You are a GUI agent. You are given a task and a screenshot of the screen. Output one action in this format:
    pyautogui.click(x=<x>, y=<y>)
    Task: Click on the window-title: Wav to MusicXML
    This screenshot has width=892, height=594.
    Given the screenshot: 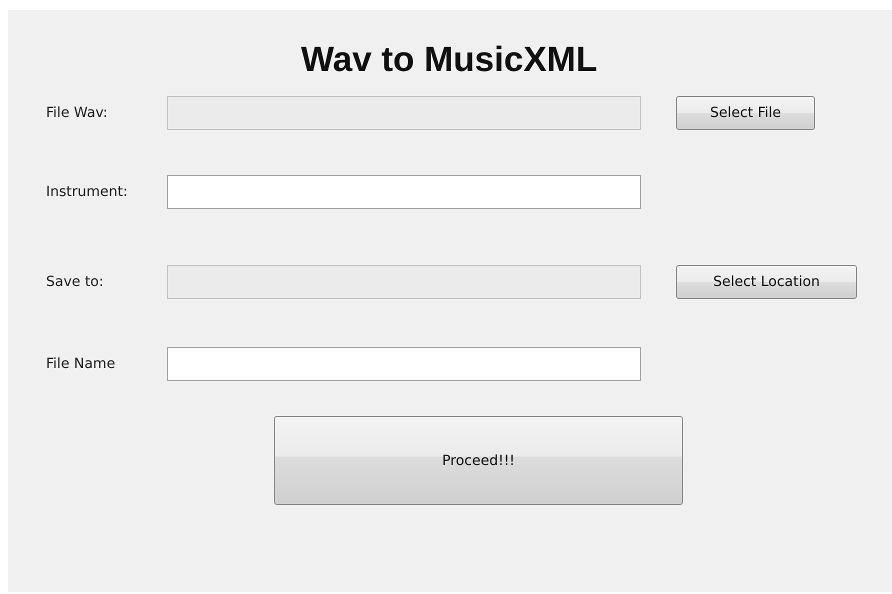 What is the action you would take?
    pyautogui.click(x=449, y=60)
    